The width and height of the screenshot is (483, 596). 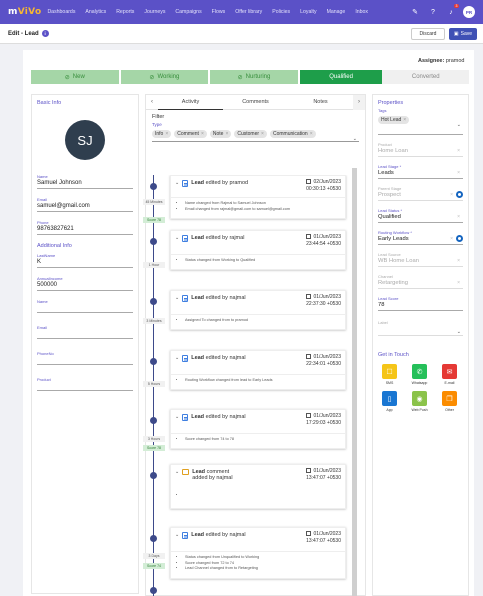 I want to click on stage-working: ⊘ Working, so click(x=164, y=77).